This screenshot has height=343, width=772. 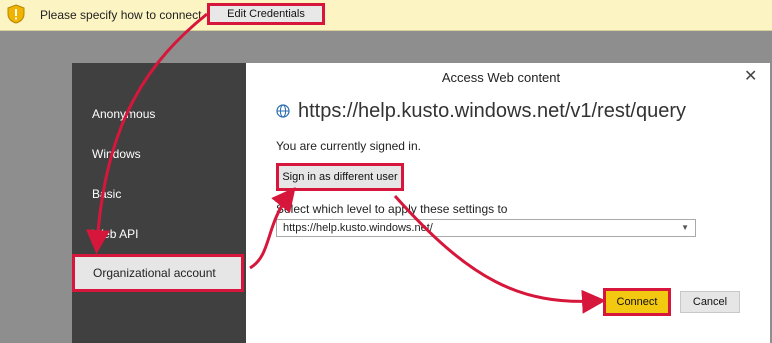 I want to click on warning-shield-icon, so click(x=16, y=14).